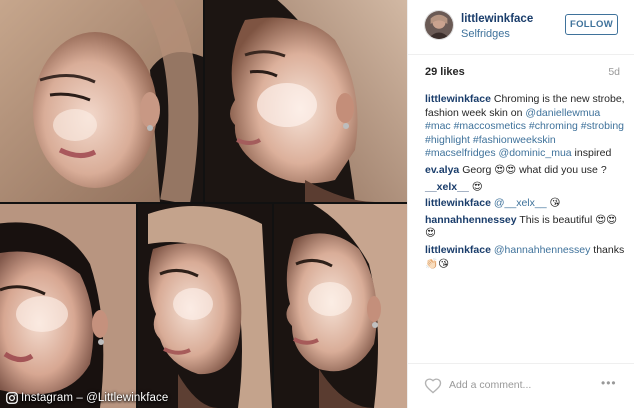 The image size is (634, 408). Describe the element at coordinates (614, 72) in the screenshot. I see `post-age: 5d` at that location.